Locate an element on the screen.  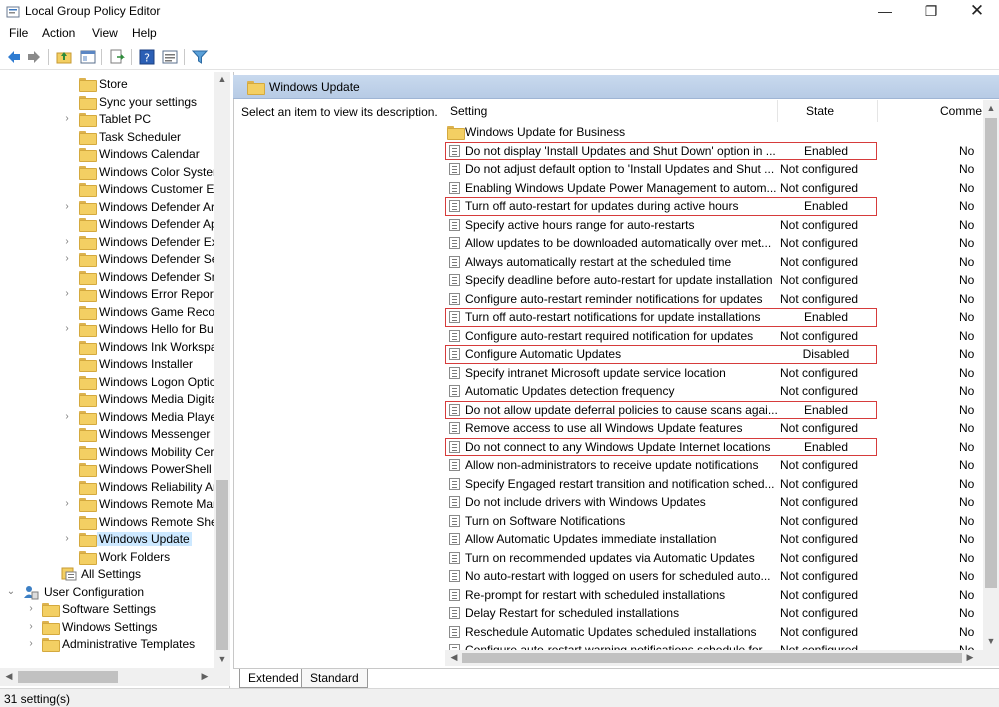
tab-standard: Standard is located at coordinates (334, 678).